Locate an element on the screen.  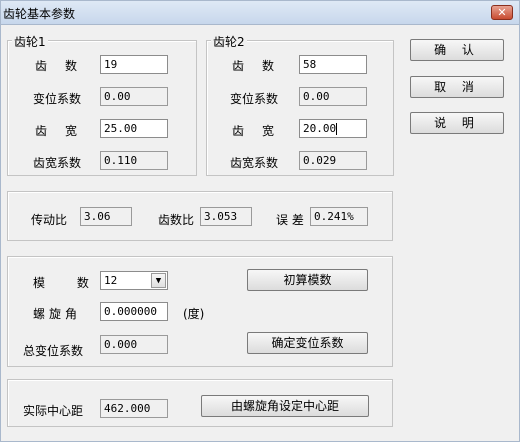
gear1-width-coef-field: 0.110 is located at coordinates (134, 160).